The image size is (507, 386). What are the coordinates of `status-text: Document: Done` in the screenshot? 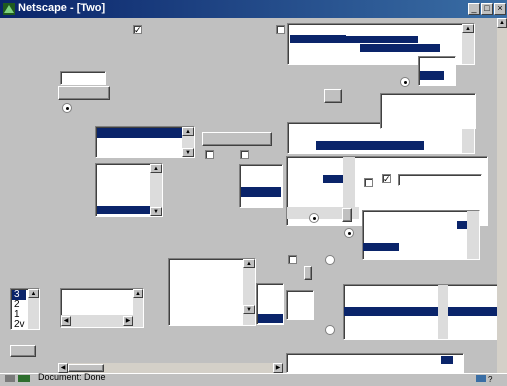 It's located at (72, 377).